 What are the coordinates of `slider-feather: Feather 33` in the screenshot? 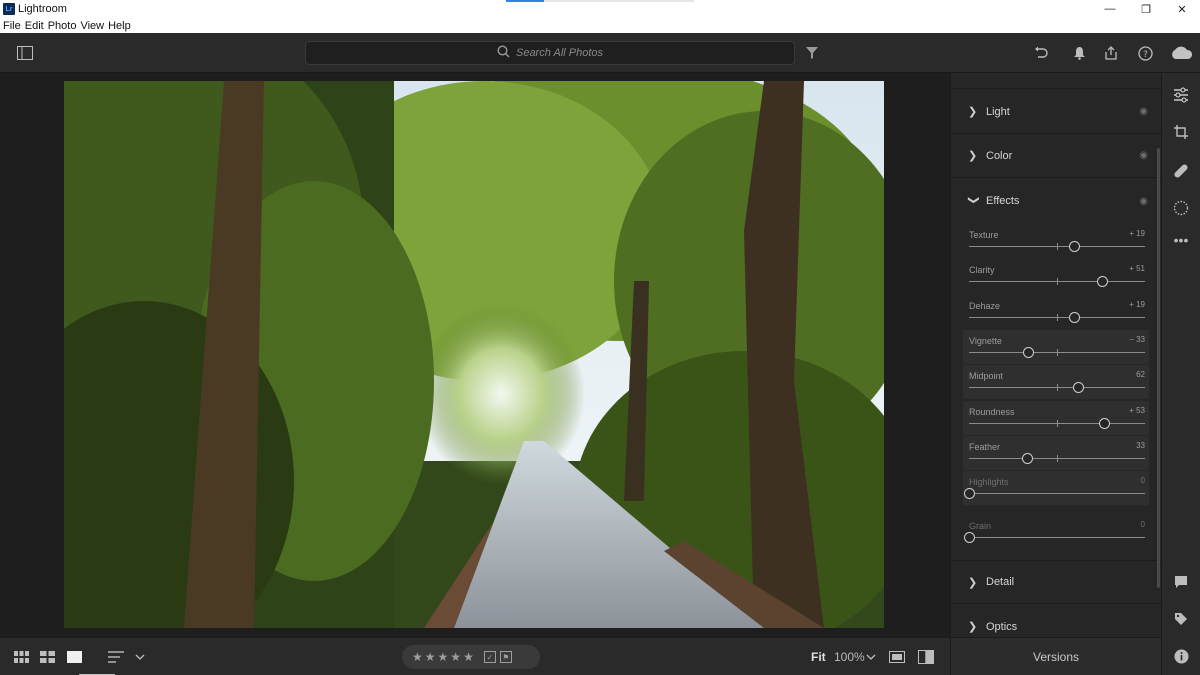 It's located at (1056, 452).